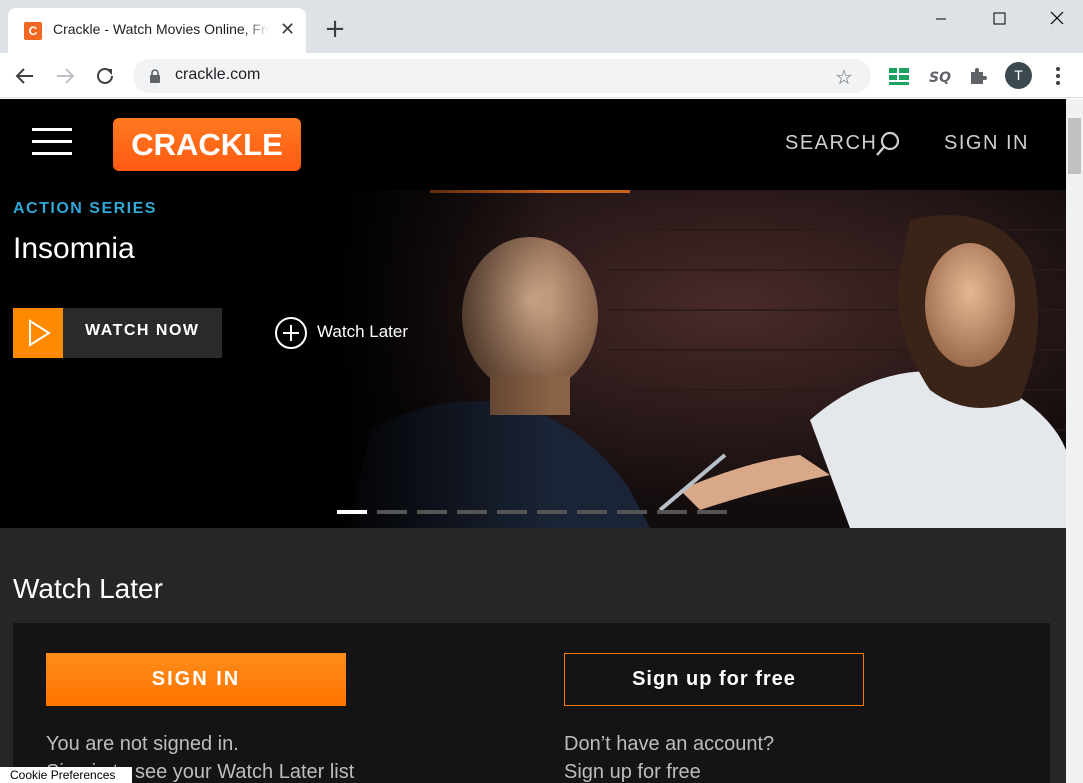  What do you see at coordinates (155, 76) in the screenshot?
I see `lock-icon` at bounding box center [155, 76].